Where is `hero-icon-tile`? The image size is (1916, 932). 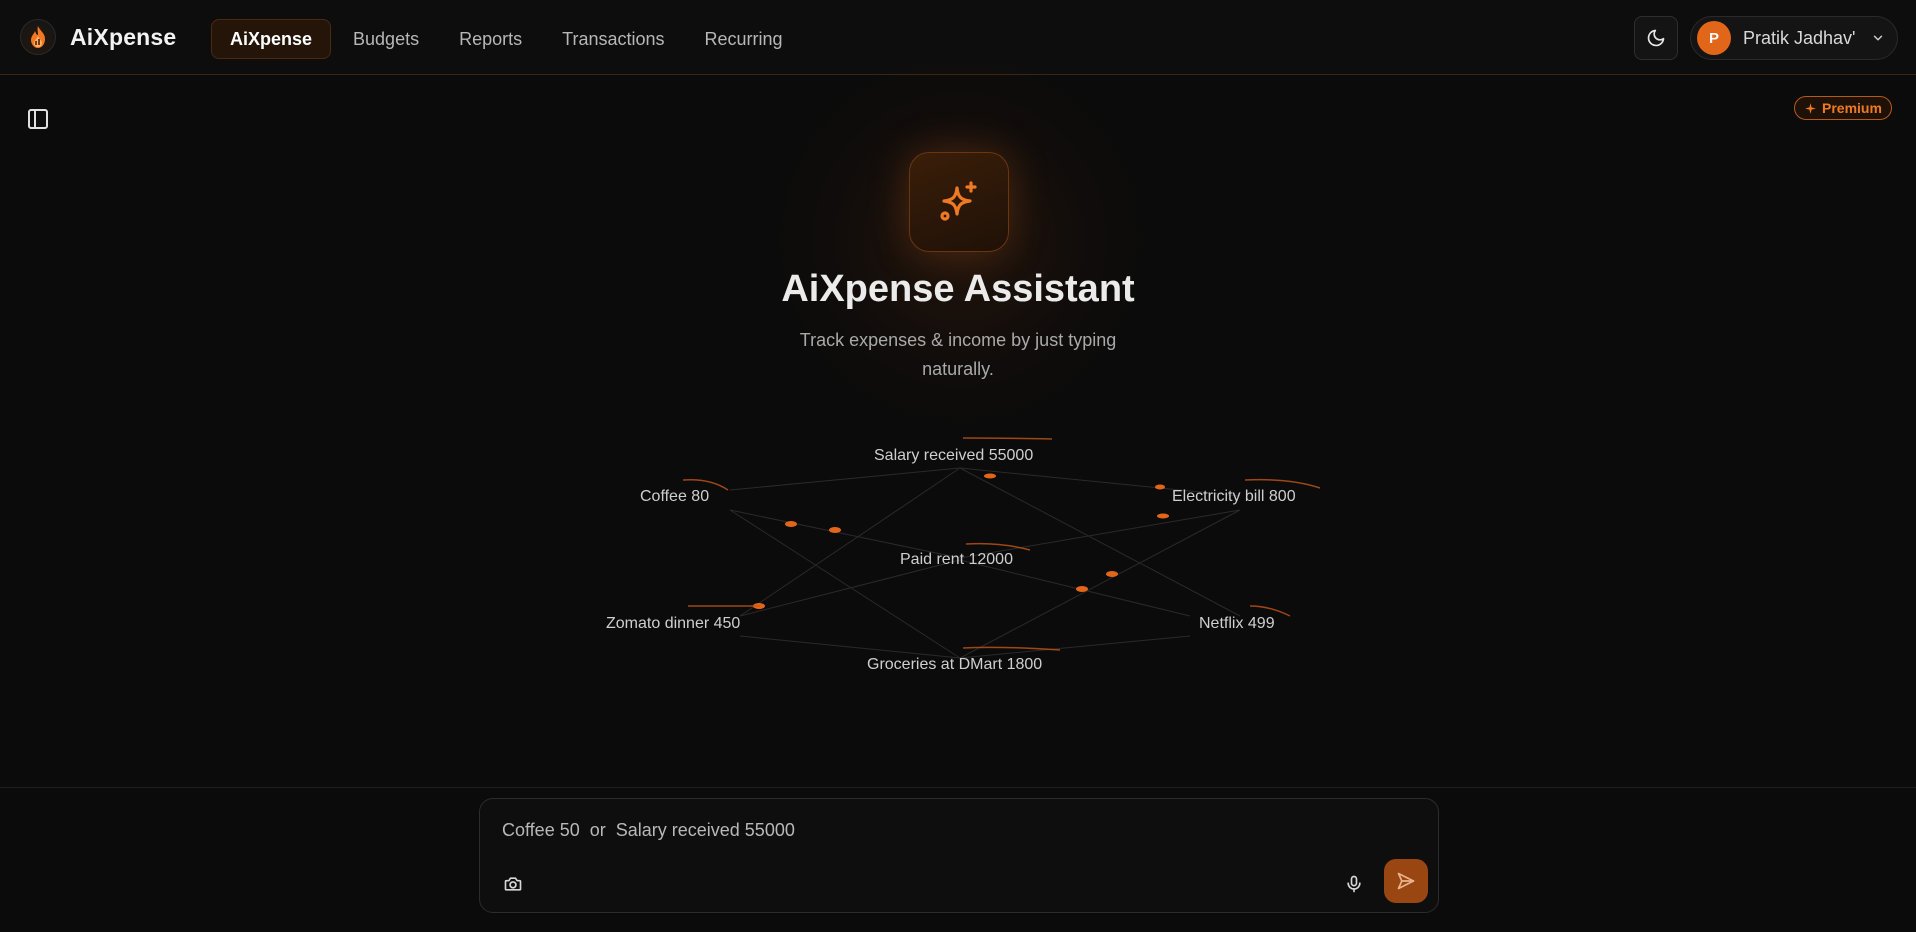
hero-icon-tile is located at coordinates (959, 202).